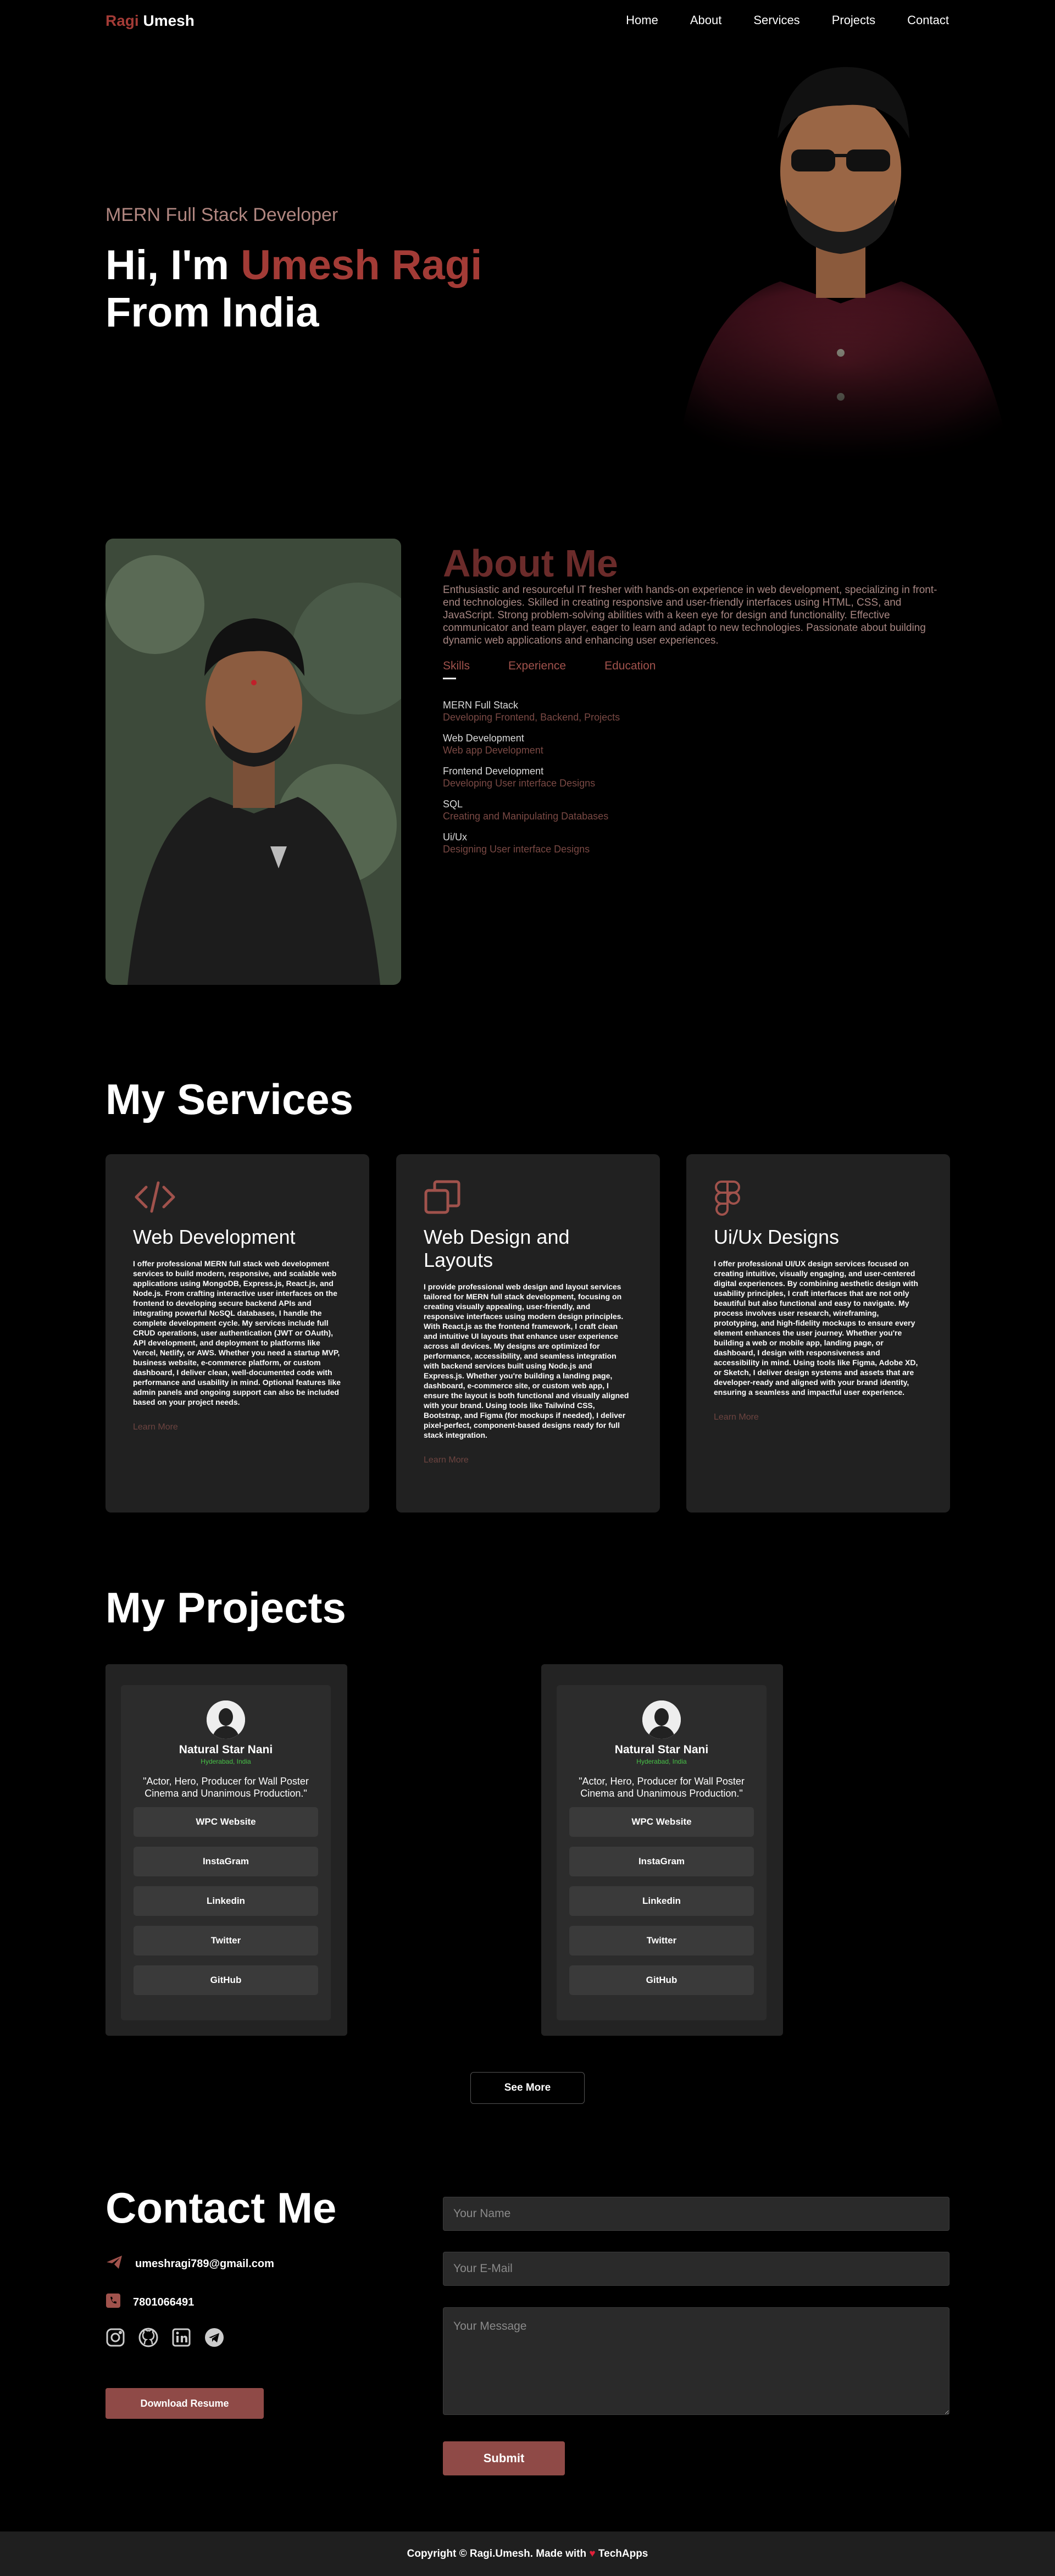  I want to click on phone-icon, so click(113, 2302).